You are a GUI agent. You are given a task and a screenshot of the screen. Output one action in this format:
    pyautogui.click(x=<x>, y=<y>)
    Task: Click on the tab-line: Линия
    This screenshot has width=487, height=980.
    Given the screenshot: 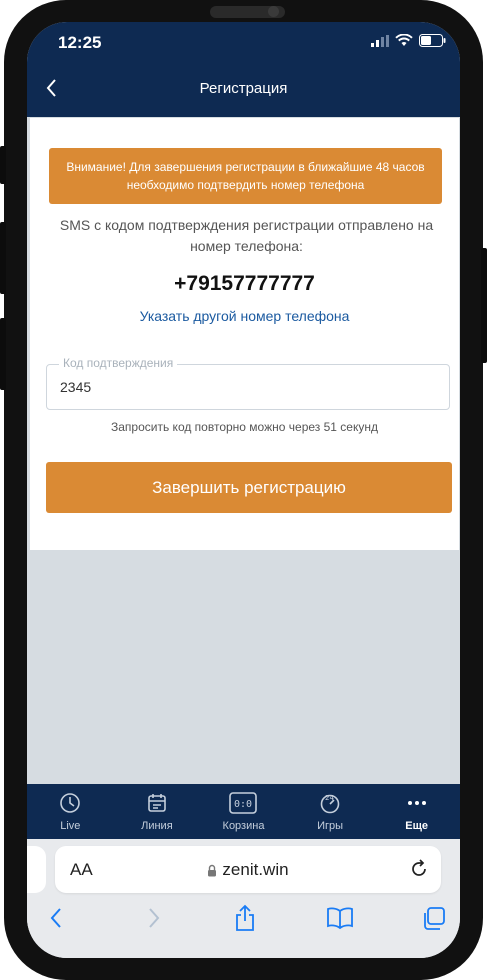 What is the action you would take?
    pyautogui.click(x=157, y=811)
    